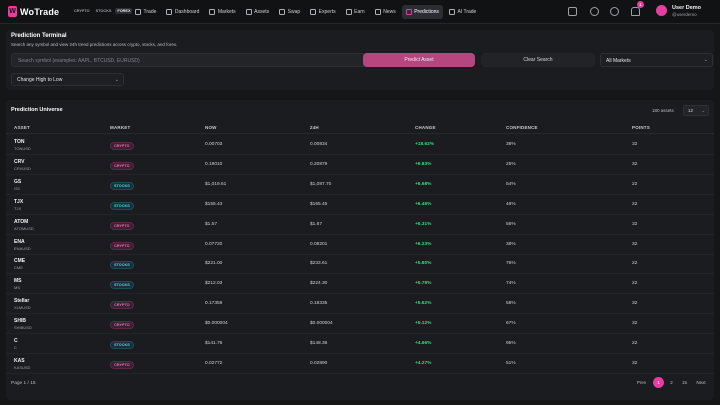 The height and width of the screenshot is (405, 720). I want to click on market-switch-crypto: CRYPTO, so click(82, 11).